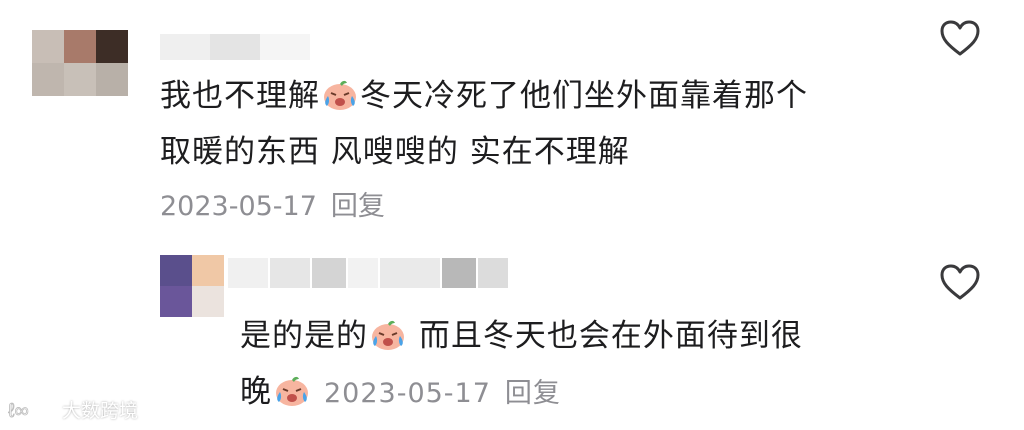 The width and height of the screenshot is (1024, 430). I want to click on watermark-text: 大数跨境, so click(100, 411).